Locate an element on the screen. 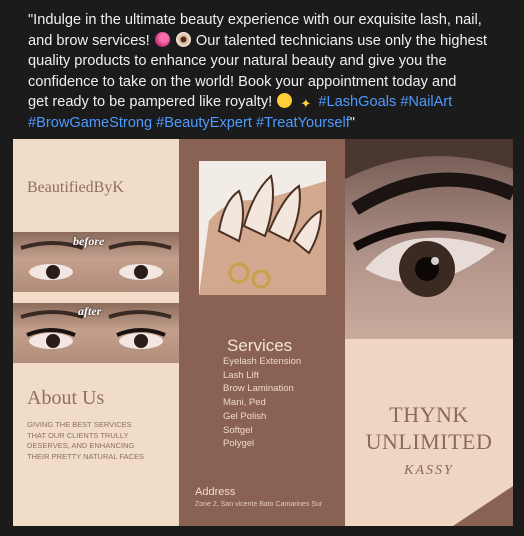 This screenshot has width=524, height=536. sparkles-icon: ✦ is located at coordinates (306, 103).